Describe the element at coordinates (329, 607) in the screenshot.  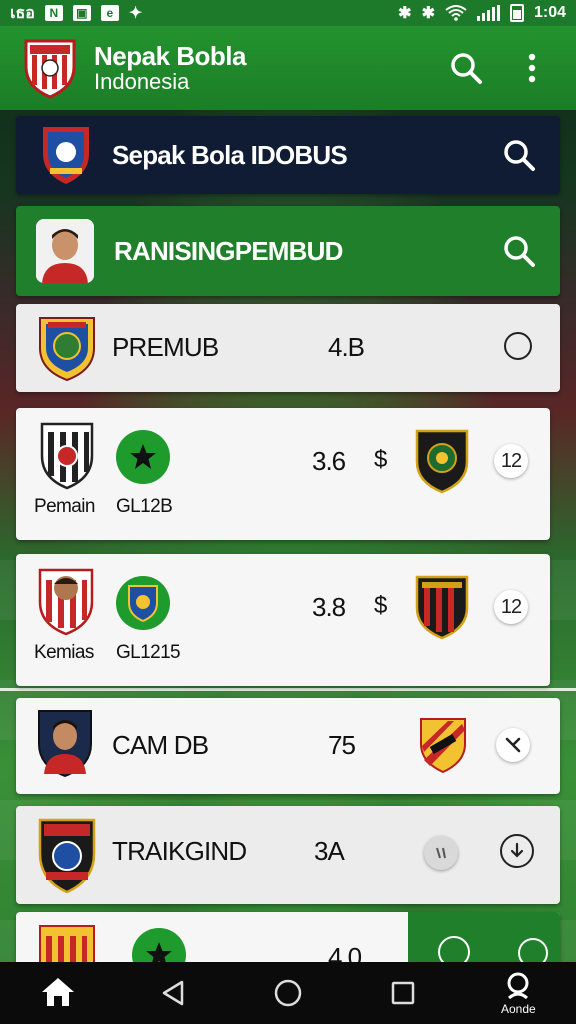
I see `club-value: 3.8` at that location.